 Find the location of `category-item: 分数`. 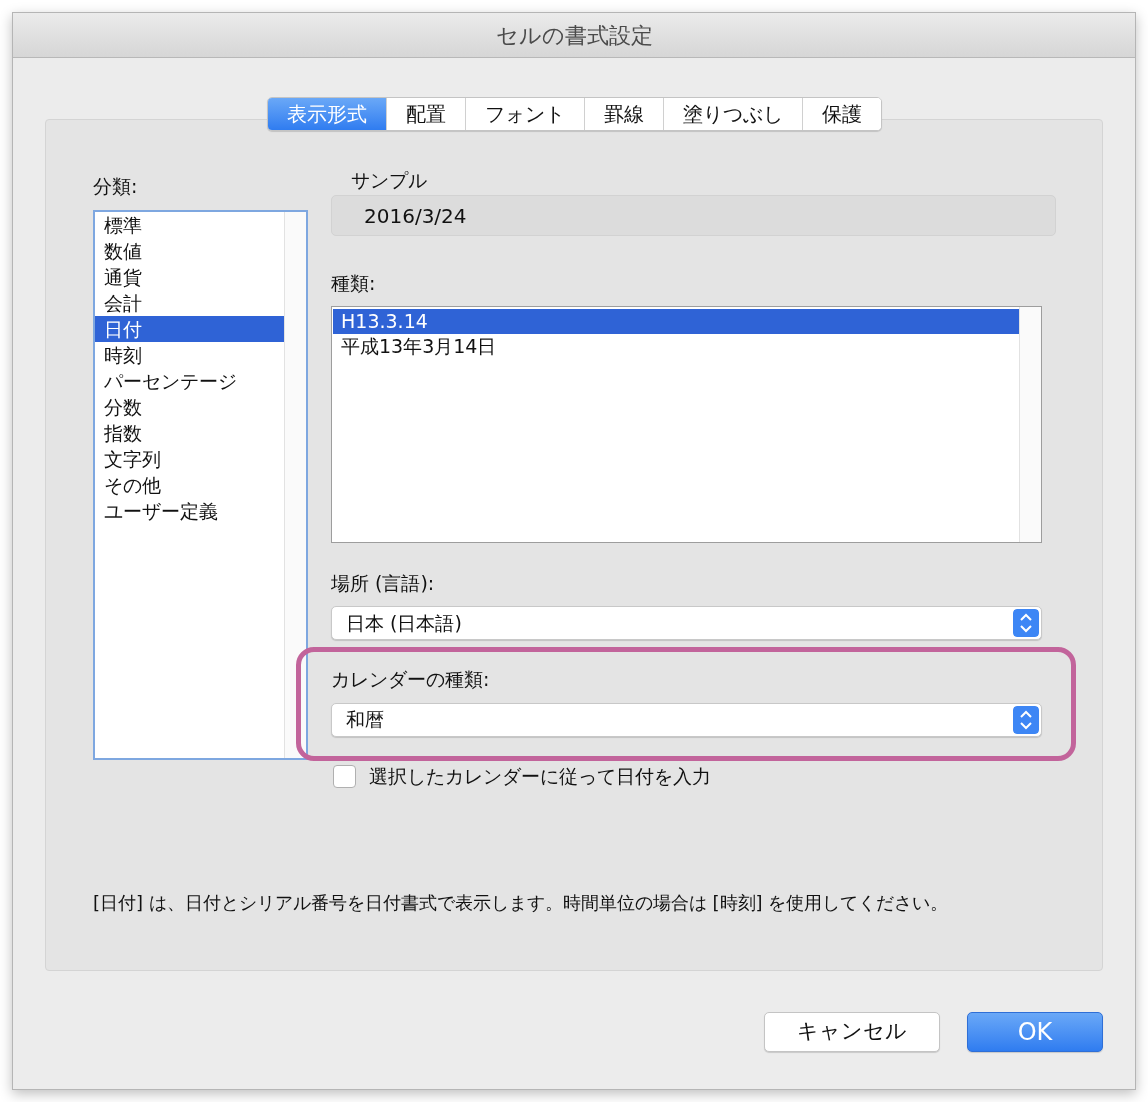

category-item: 分数 is located at coordinates (189, 407).